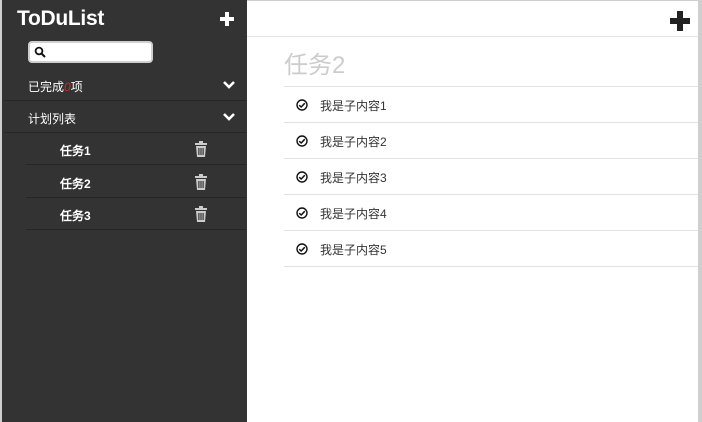 The width and height of the screenshot is (702, 422). I want to click on search-box, so click(90, 52).